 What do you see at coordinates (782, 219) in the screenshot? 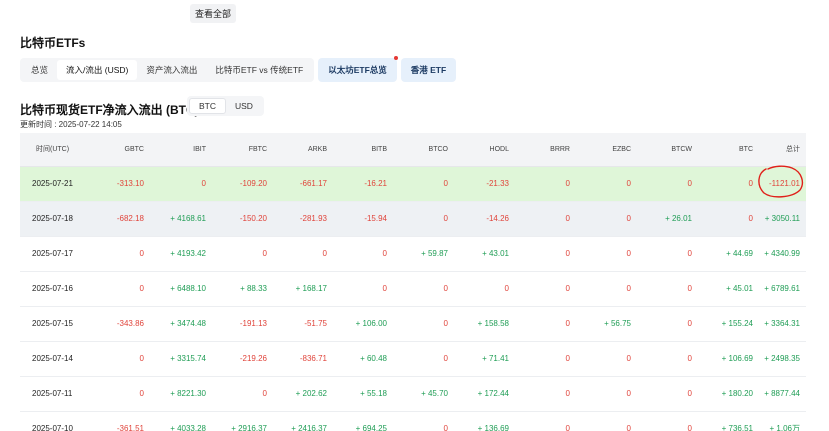
I see `flow-cell: + 3050.11` at bounding box center [782, 219].